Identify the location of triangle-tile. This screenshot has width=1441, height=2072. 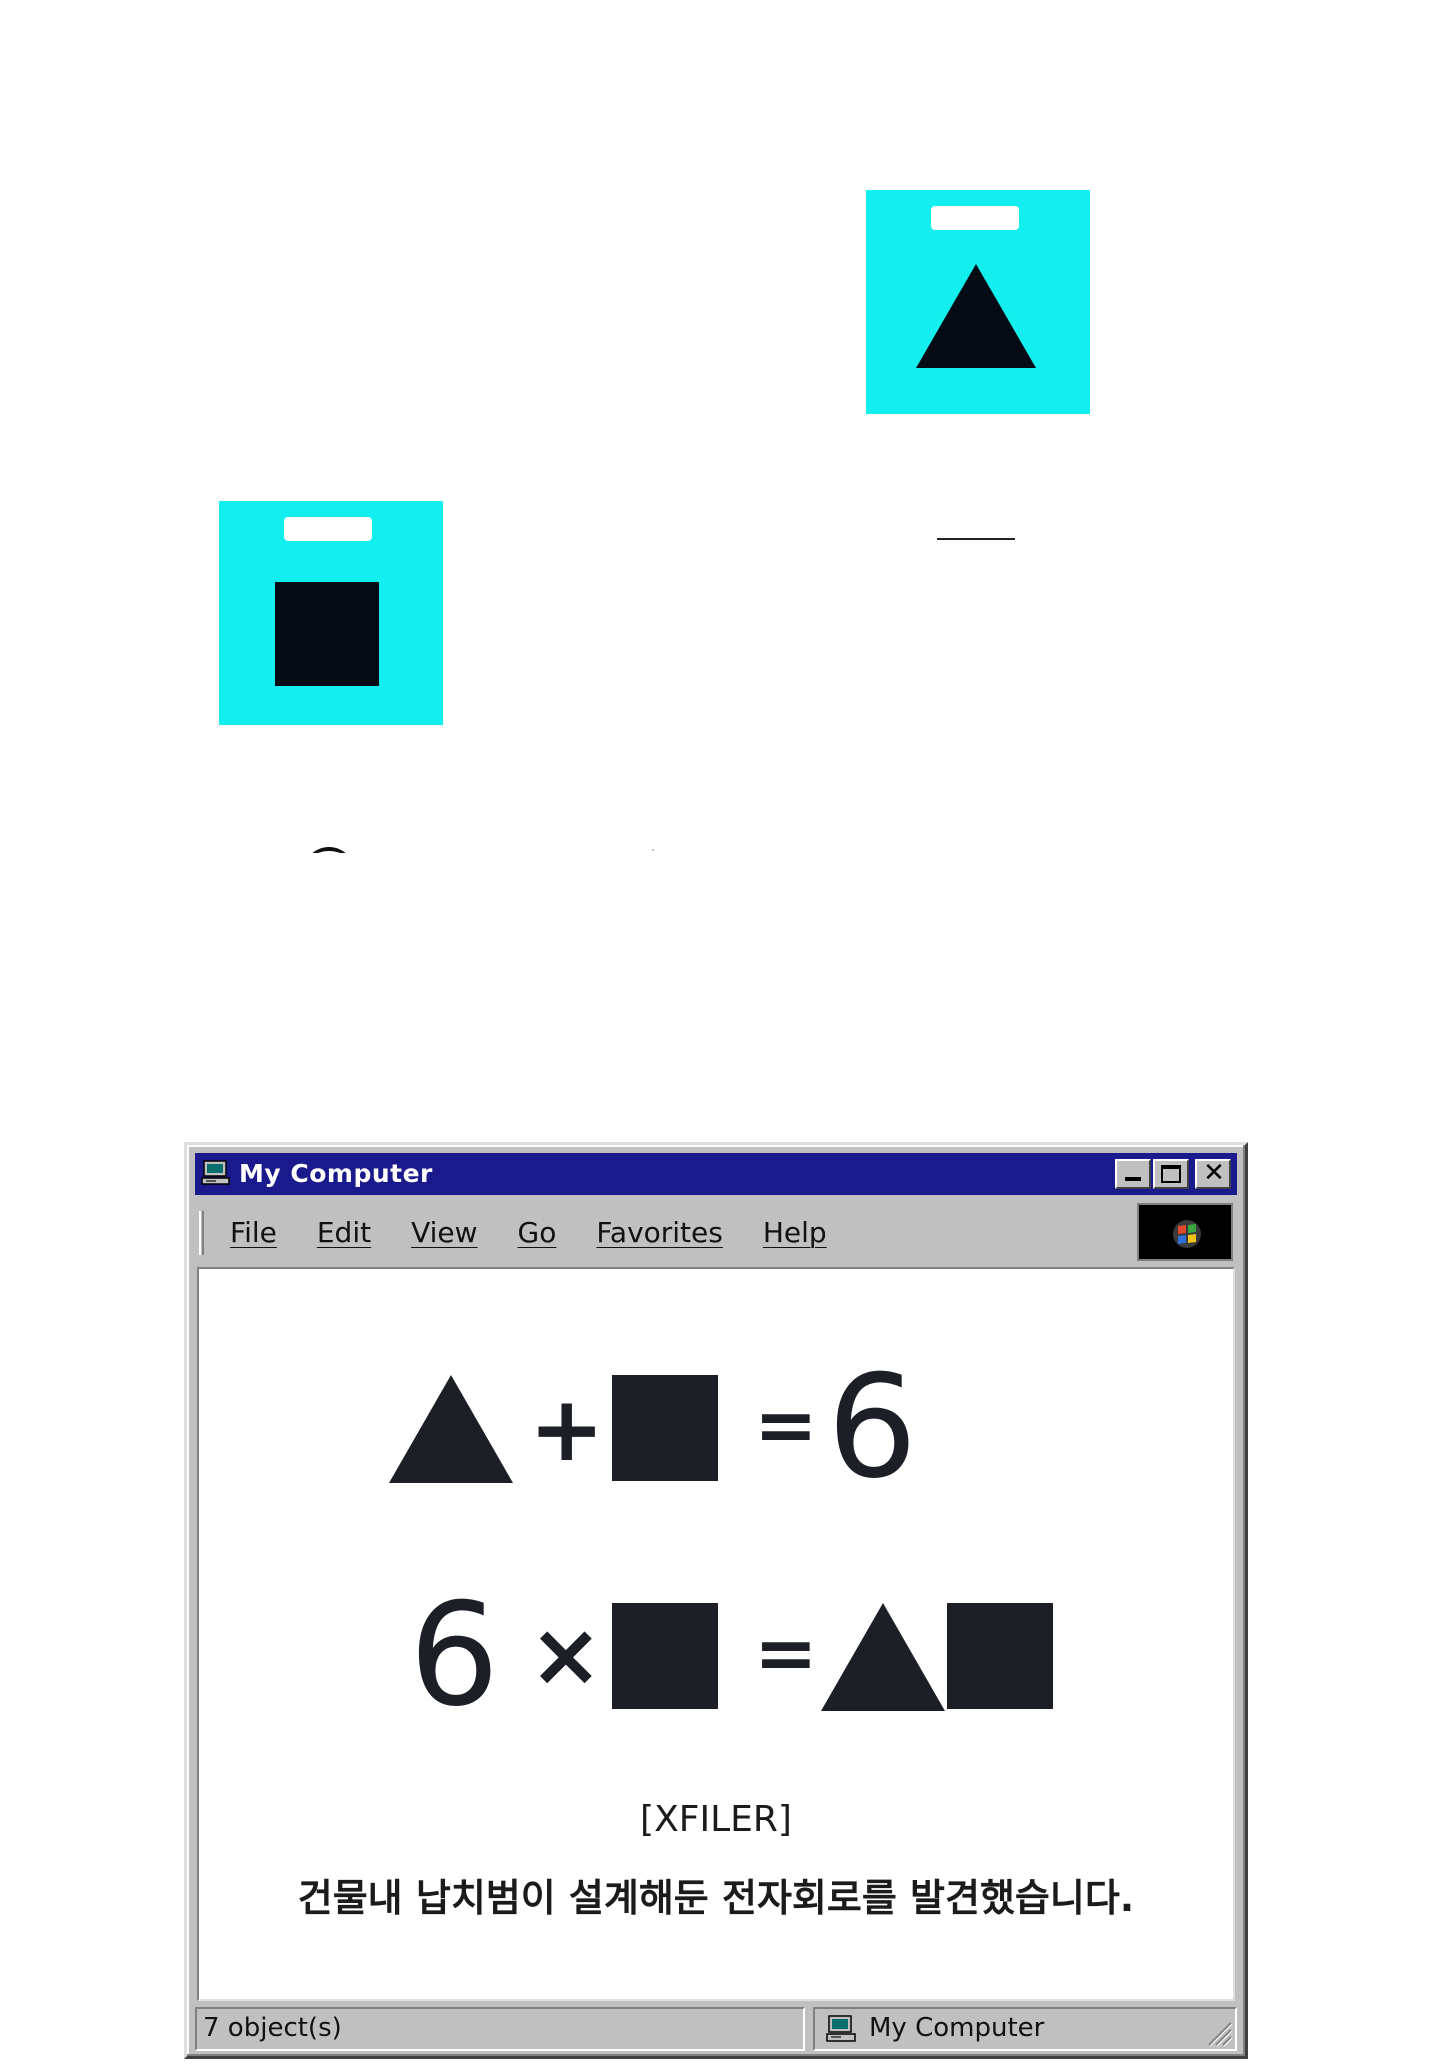
(978, 302).